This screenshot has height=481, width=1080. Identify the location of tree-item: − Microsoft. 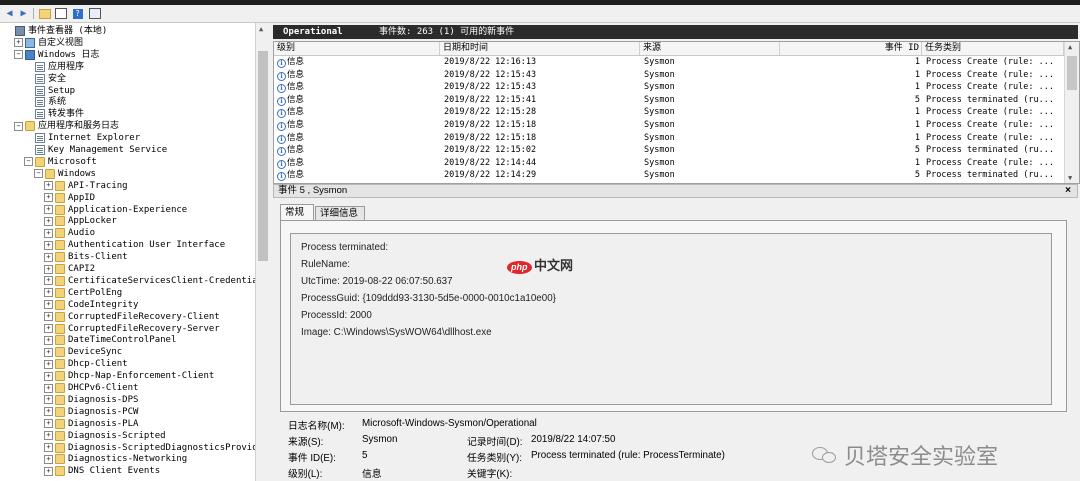
(60, 162).